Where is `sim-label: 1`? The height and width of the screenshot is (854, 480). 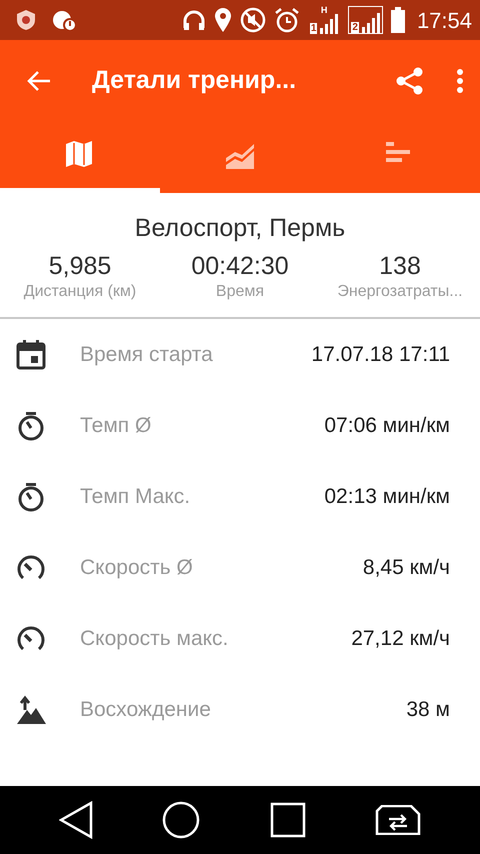 sim-label: 1 is located at coordinates (314, 28).